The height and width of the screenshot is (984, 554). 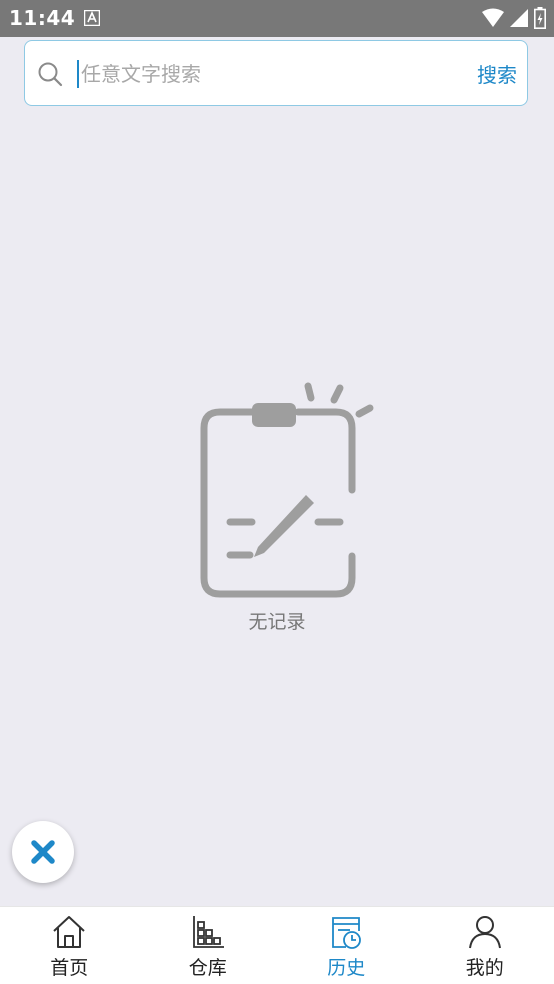 I want to click on warehouse-icon, so click(x=208, y=932).